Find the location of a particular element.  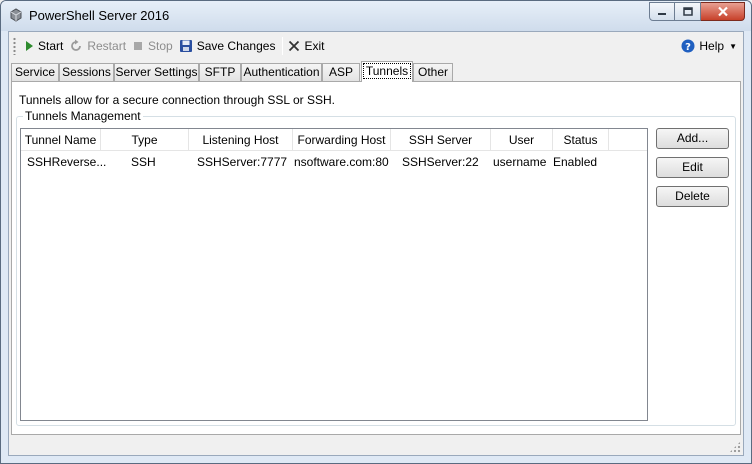

window-title: PowerShell Server 2016 is located at coordinates (99, 15).